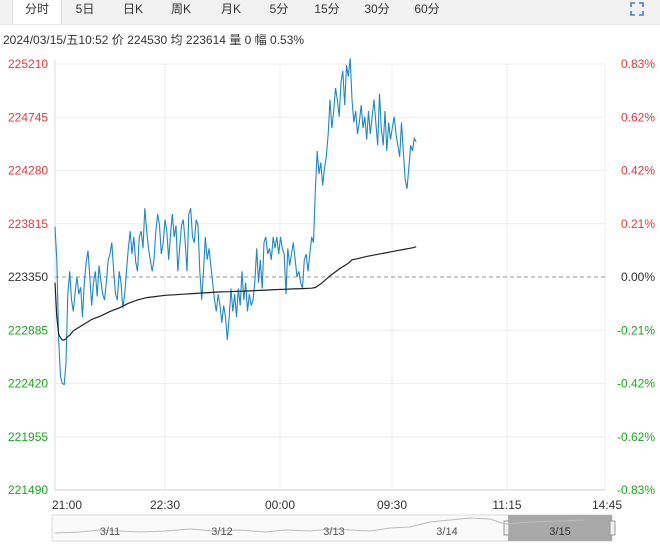 The width and height of the screenshot is (660, 549). Describe the element at coordinates (28, 117) in the screenshot. I see `y-tick-label: 224745` at that location.